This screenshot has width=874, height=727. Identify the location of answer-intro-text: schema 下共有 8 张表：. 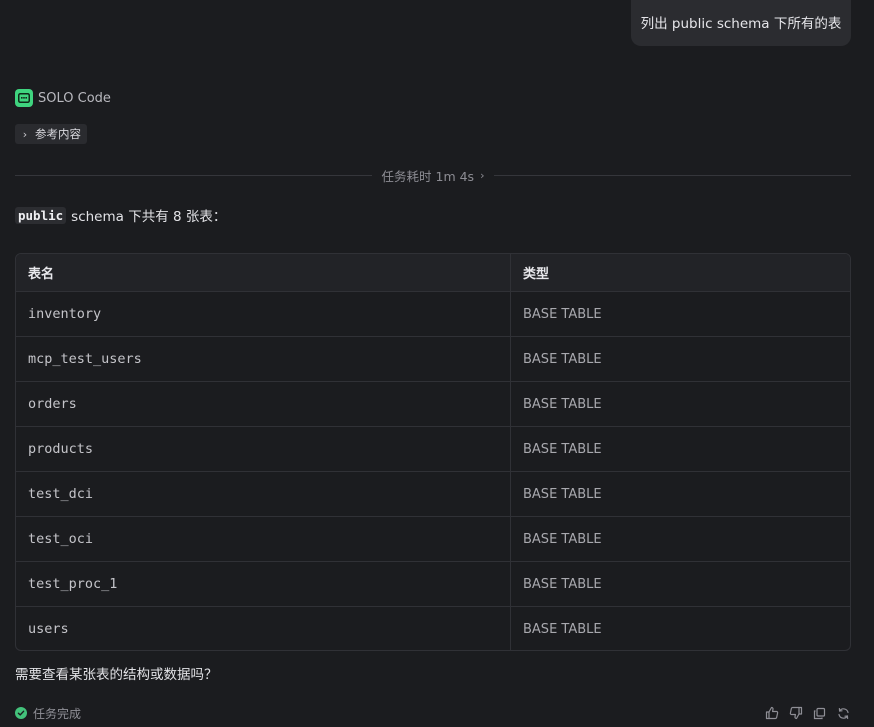
(149, 217).